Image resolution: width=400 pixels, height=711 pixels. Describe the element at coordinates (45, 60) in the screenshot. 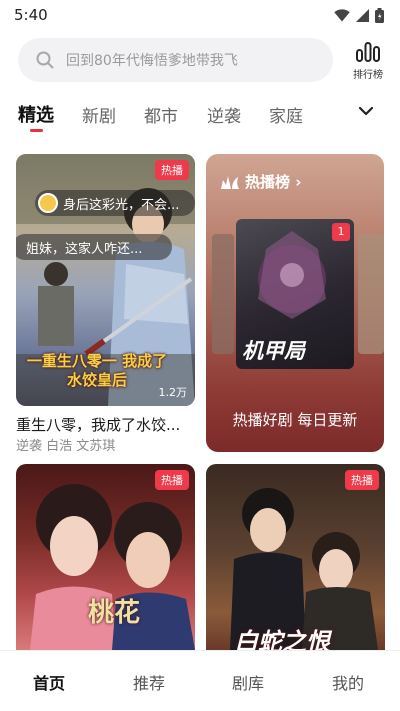

I see `search-icon` at that location.